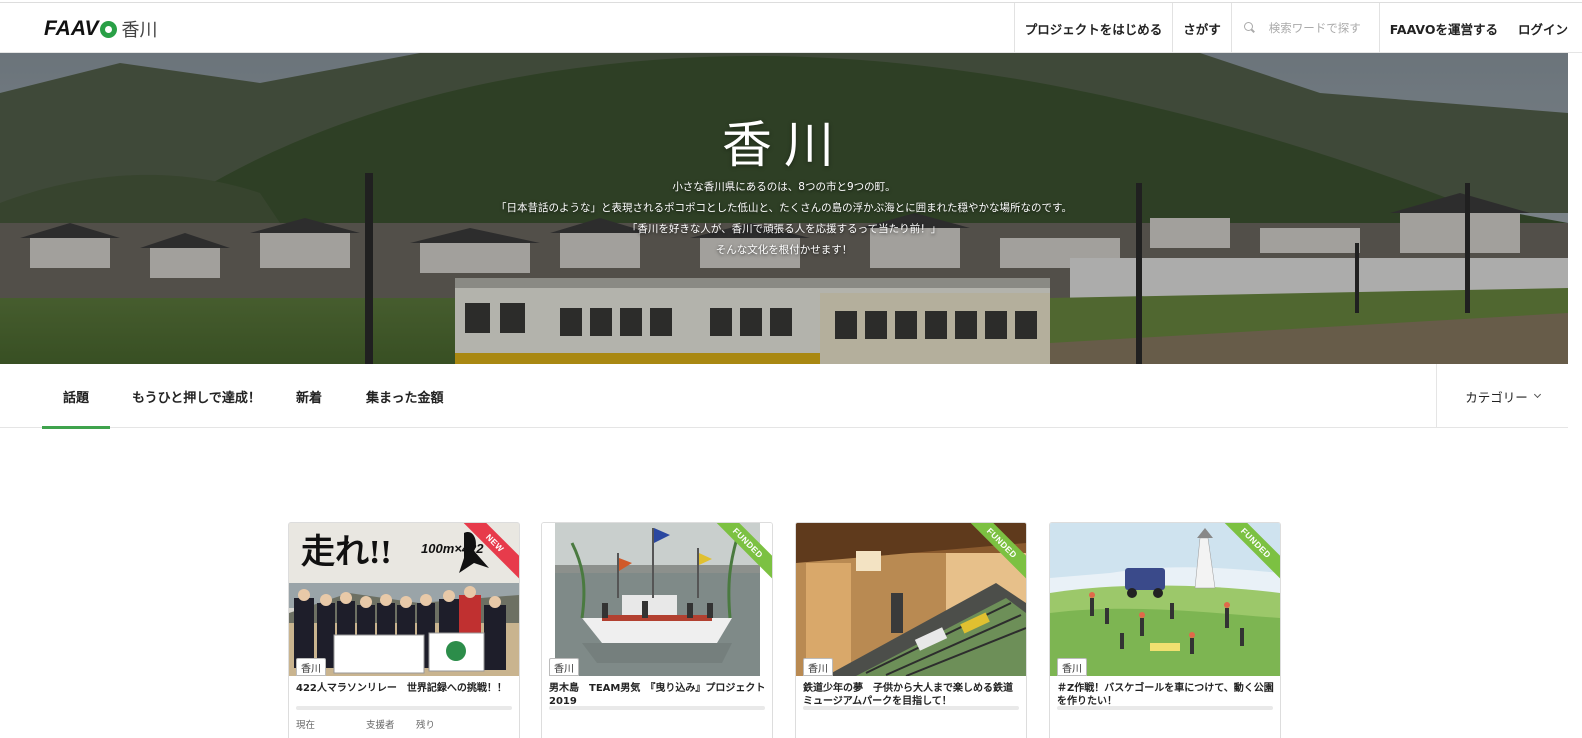 Image resolution: width=1582 pixels, height=738 pixels. Describe the element at coordinates (1165, 691) in the screenshot. I see `project-title: ＃Z作戦！バスケゴールを車につけて、動く公園を作りたい！` at that location.